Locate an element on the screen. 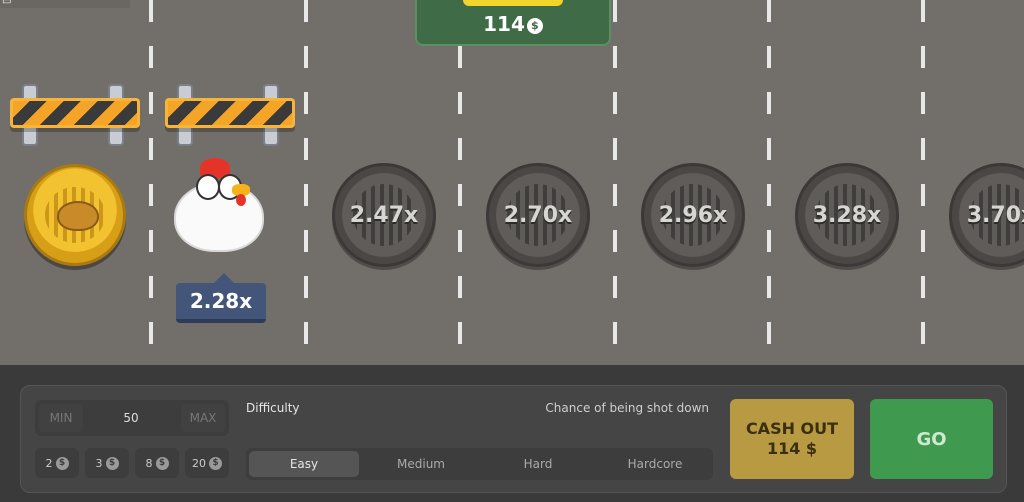 This screenshot has height=502, width=1024. current-multiplier-tag: 2.28x is located at coordinates (221, 298).